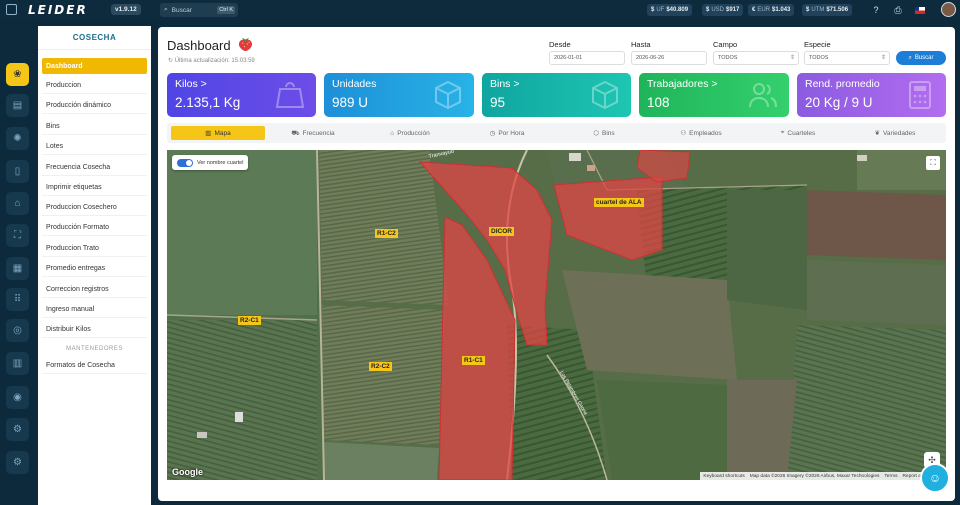 This screenshot has width=960, height=505. What do you see at coordinates (210, 162) in the screenshot?
I see `show-cuartel-names-toggle: Ver nombre cuartel` at bounding box center [210, 162].